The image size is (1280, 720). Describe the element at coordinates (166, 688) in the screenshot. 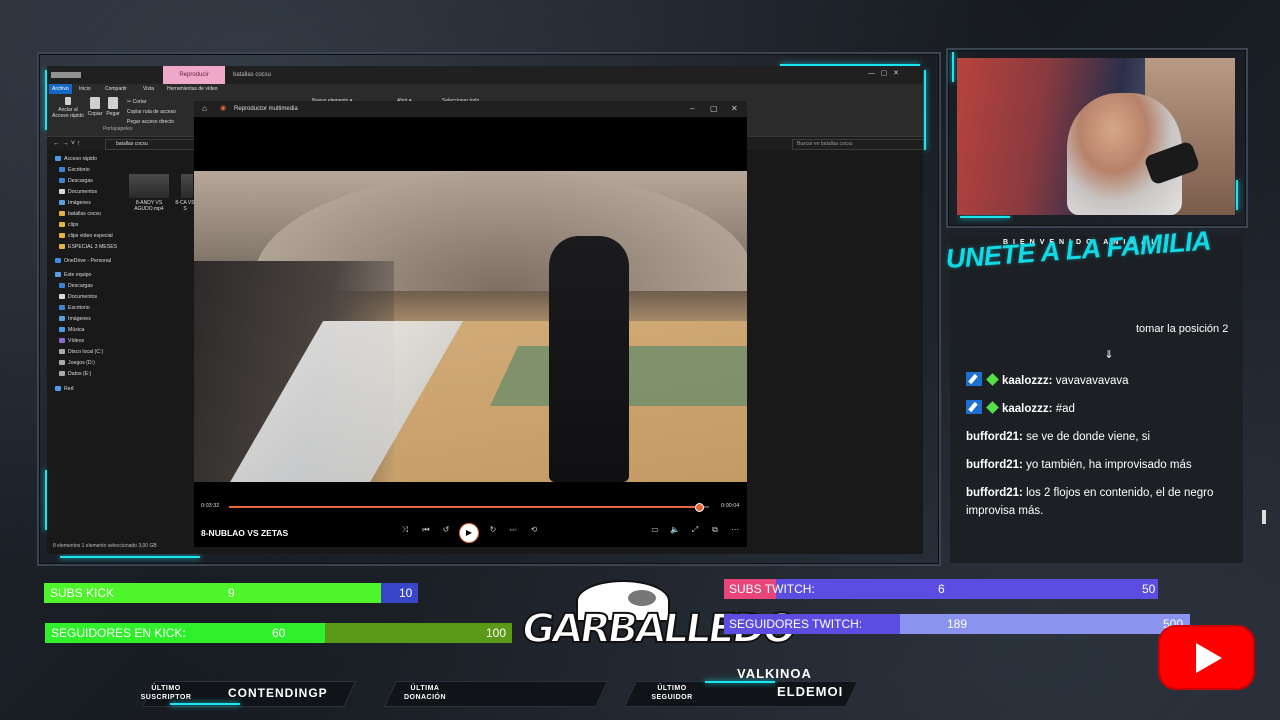

I see `last-sub-label-1: ÚLTIMO` at that location.